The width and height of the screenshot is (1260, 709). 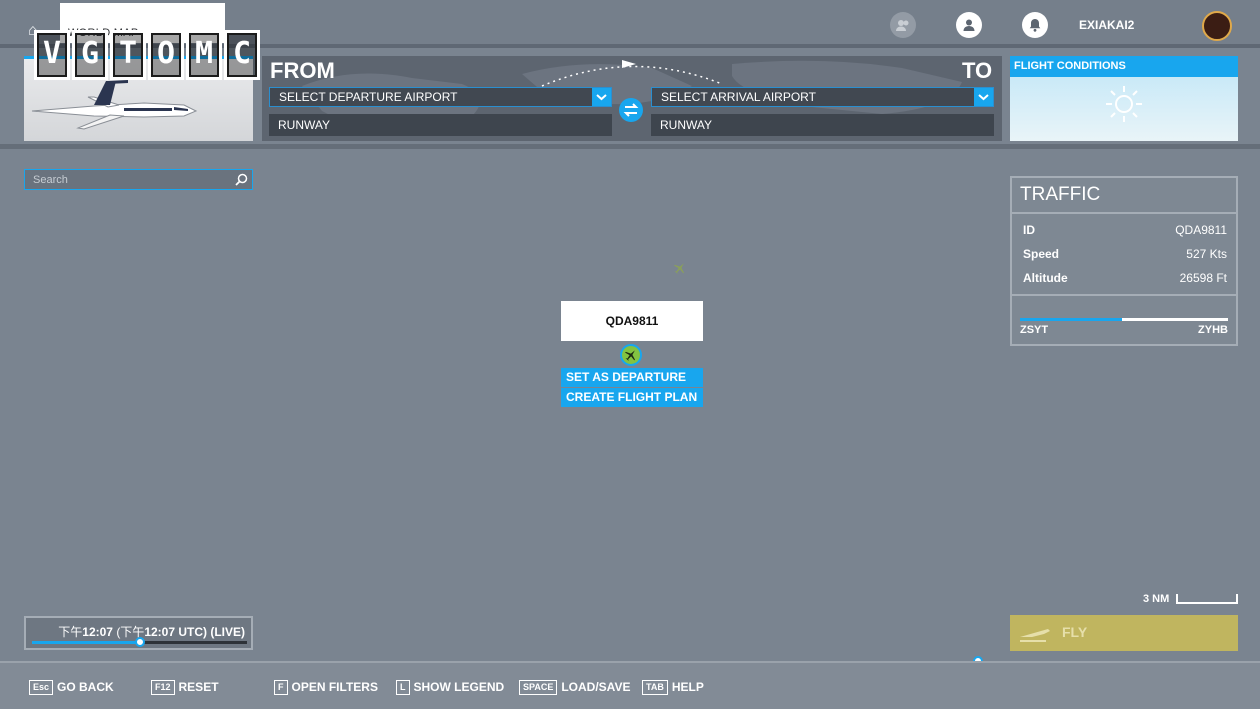 What do you see at coordinates (97, 632) in the screenshot?
I see `local-time: 12:07` at bounding box center [97, 632].